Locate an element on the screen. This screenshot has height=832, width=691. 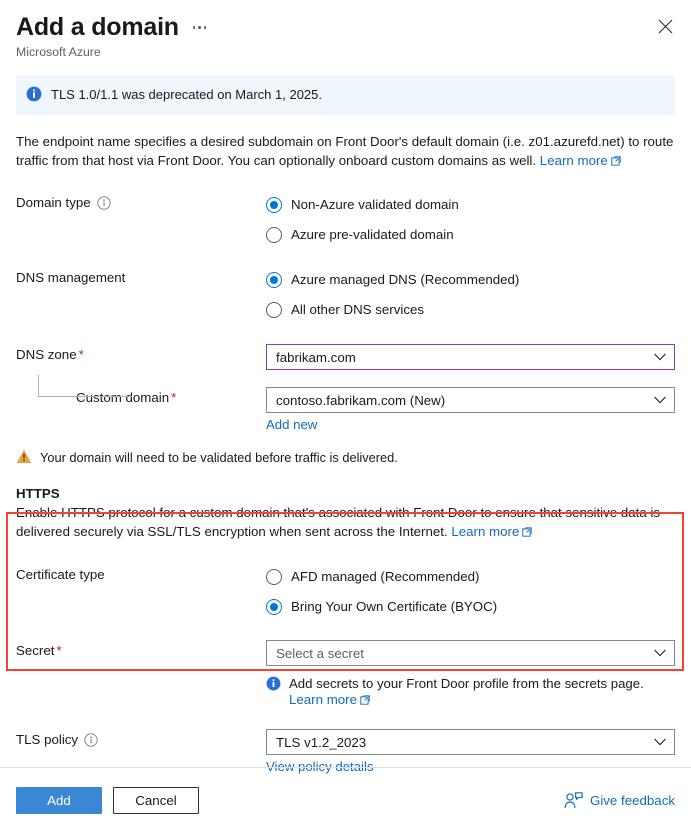
add-button: Add is located at coordinates (59, 800).